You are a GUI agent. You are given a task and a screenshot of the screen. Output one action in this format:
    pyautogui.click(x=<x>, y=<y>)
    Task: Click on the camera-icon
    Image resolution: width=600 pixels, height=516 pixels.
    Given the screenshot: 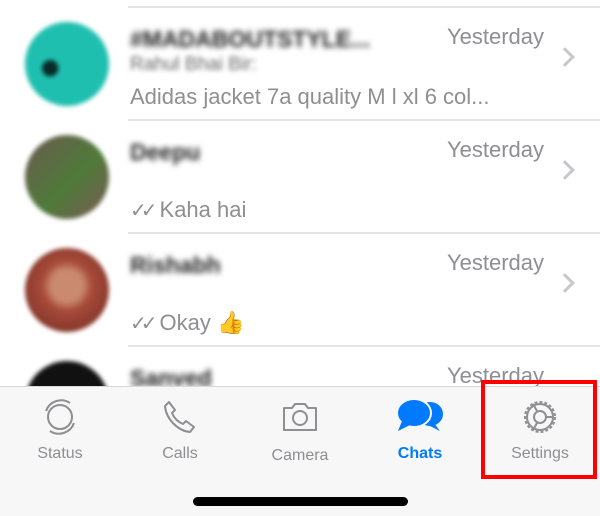 What is the action you would take?
    pyautogui.click(x=300, y=417)
    